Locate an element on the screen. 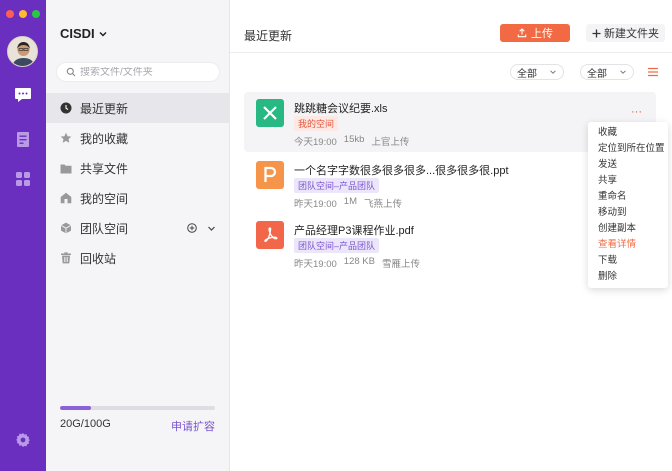  file-time: 今天19:00 is located at coordinates (315, 142).